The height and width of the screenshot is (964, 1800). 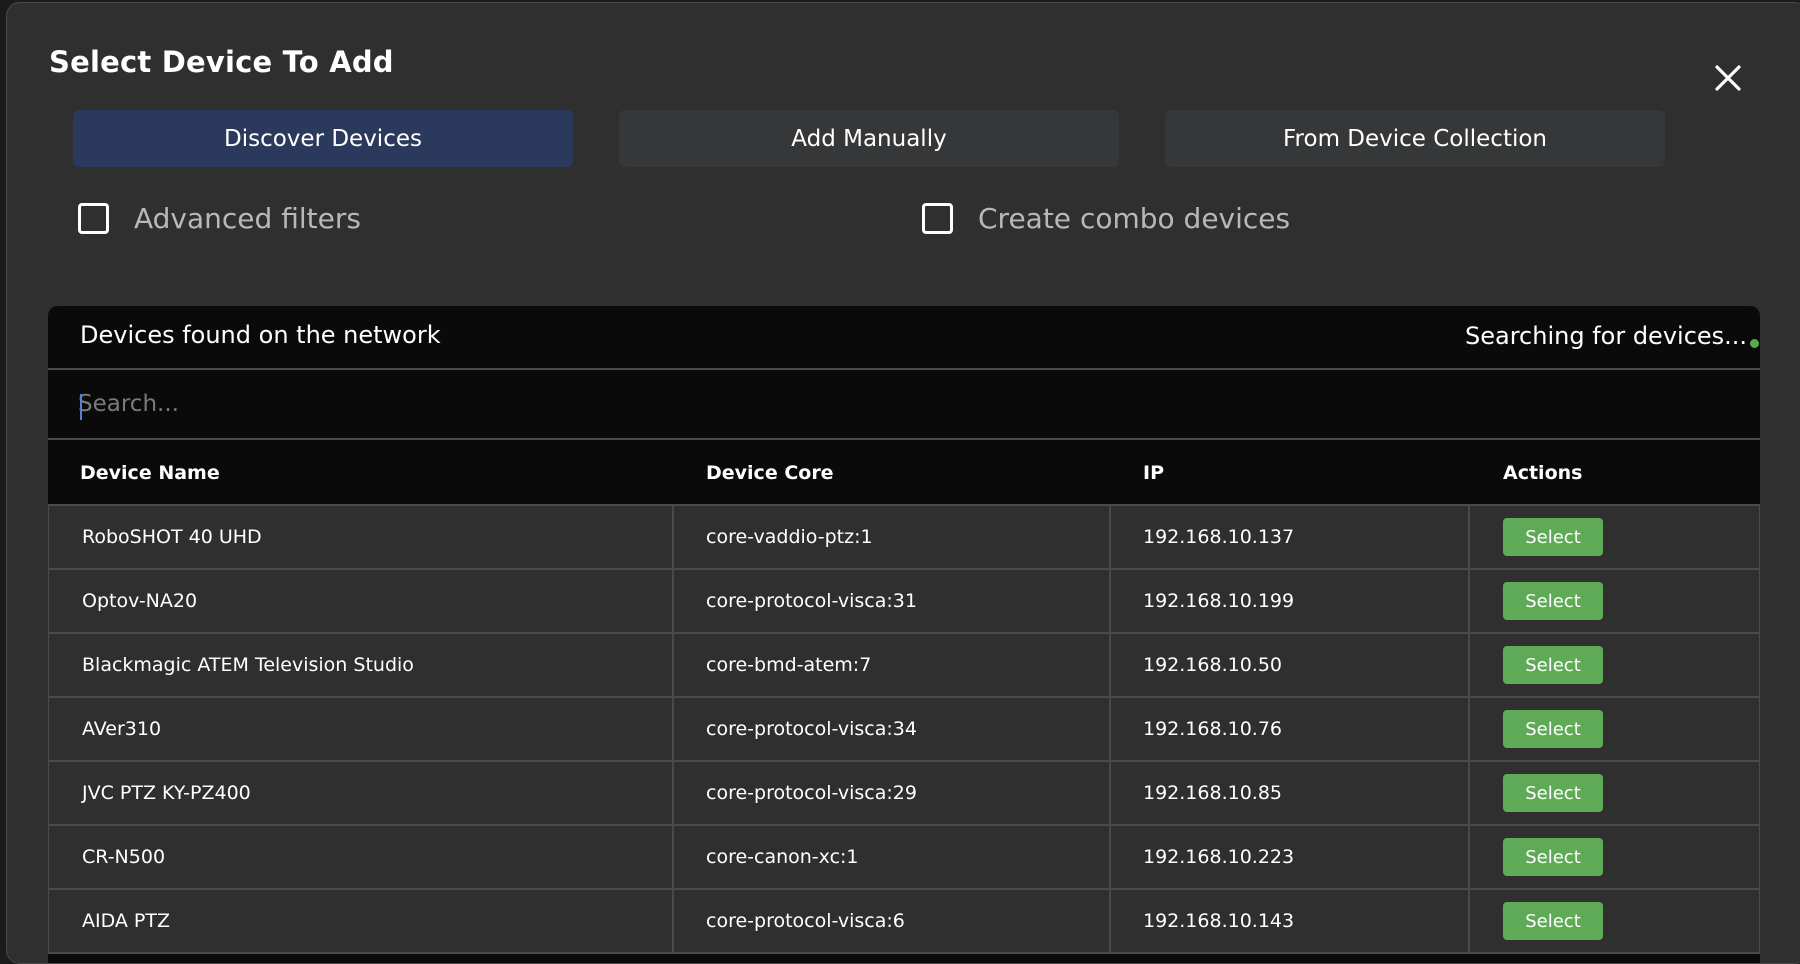 What do you see at coordinates (892, 601) in the screenshot?
I see `device-core-cell: core-protocol-visca:31` at bounding box center [892, 601].